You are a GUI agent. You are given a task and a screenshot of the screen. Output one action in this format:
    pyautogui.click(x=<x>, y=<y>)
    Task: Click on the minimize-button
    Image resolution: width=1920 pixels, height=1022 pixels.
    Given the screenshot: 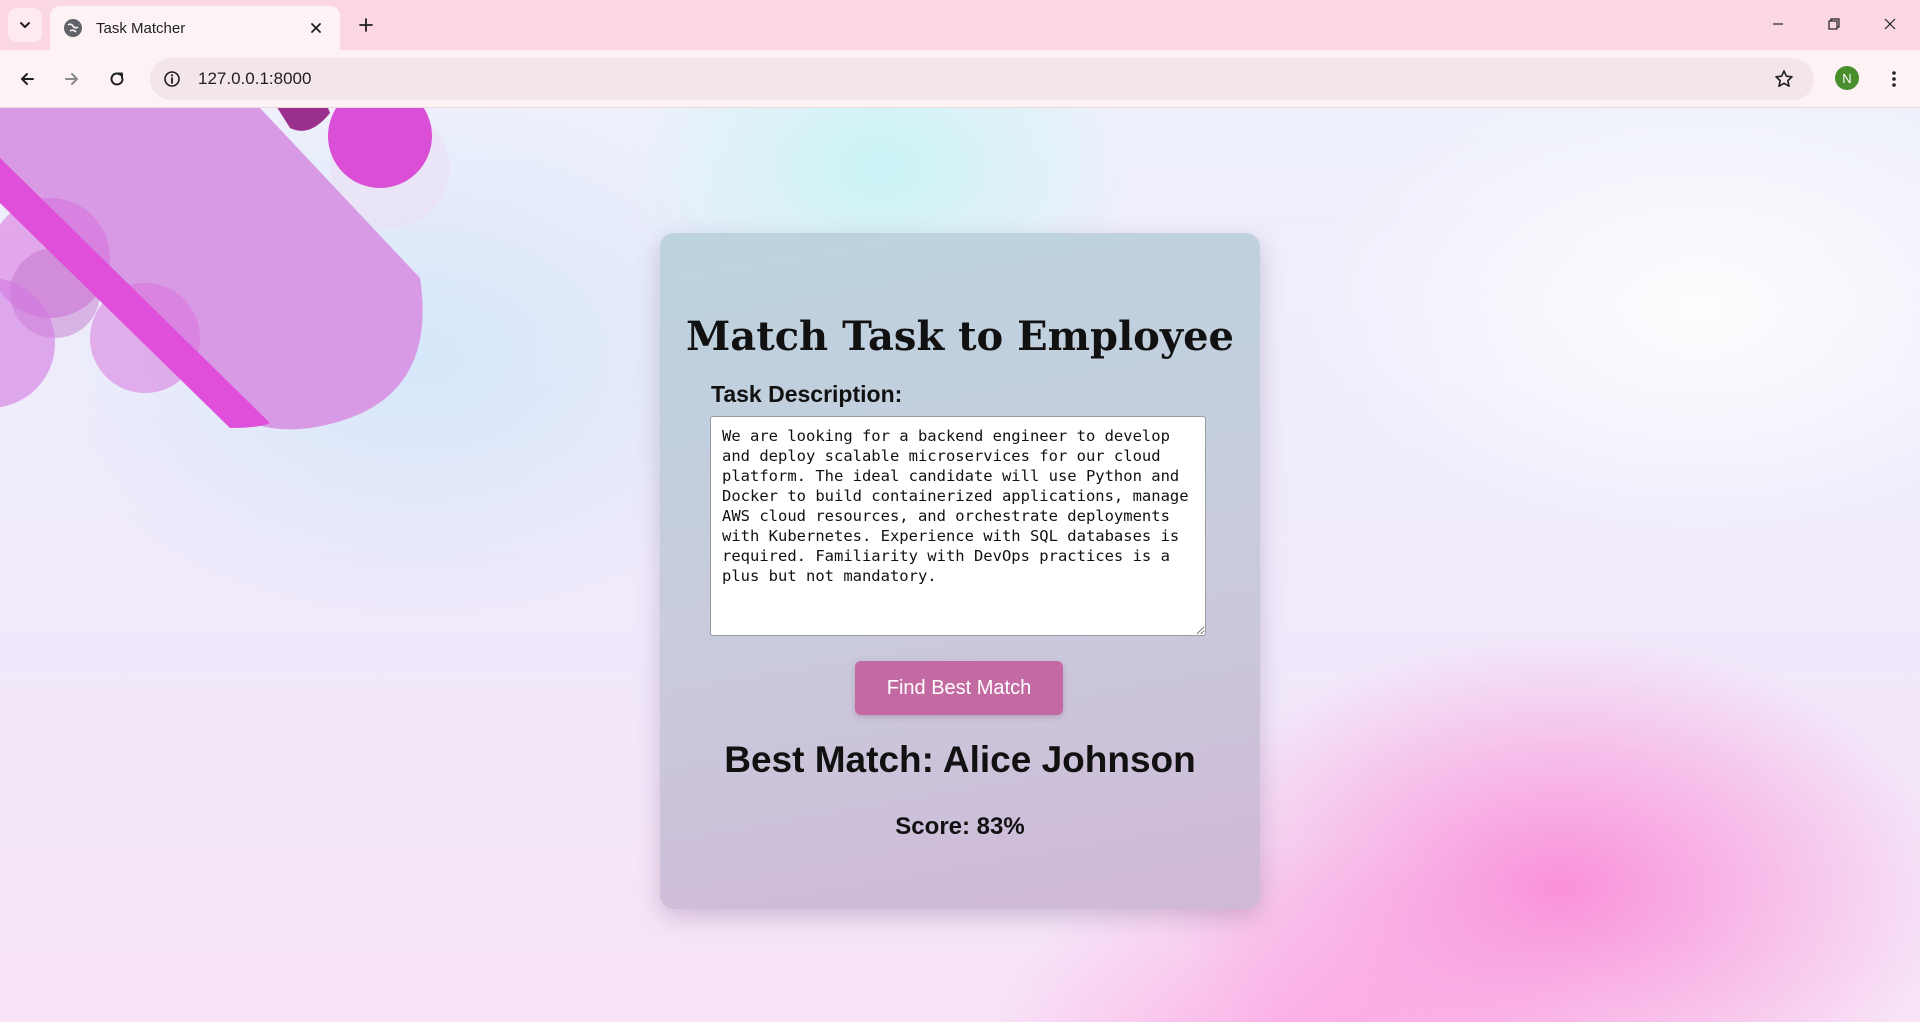 What is the action you would take?
    pyautogui.click(x=1778, y=24)
    